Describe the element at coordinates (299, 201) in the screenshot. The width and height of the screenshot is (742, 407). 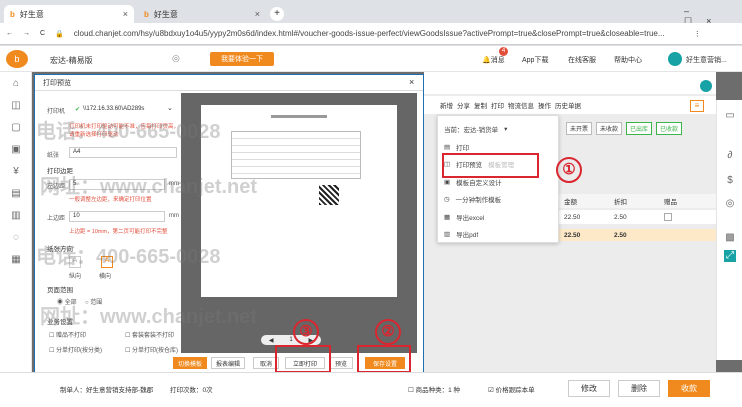
I see `paper-preview` at that location.